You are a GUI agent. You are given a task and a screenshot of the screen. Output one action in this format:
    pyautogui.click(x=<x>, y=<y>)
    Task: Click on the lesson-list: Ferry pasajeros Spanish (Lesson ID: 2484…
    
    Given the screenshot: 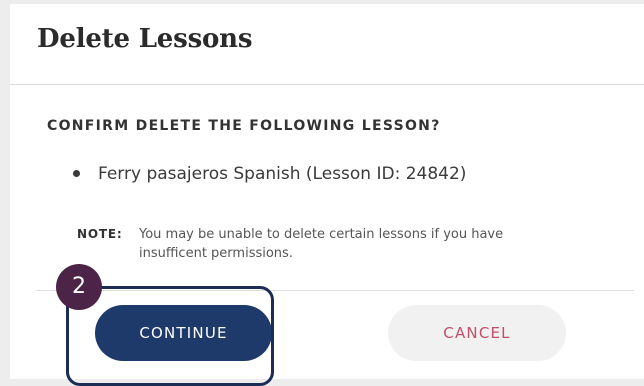 What is the action you would take?
    pyautogui.click(x=266, y=174)
    